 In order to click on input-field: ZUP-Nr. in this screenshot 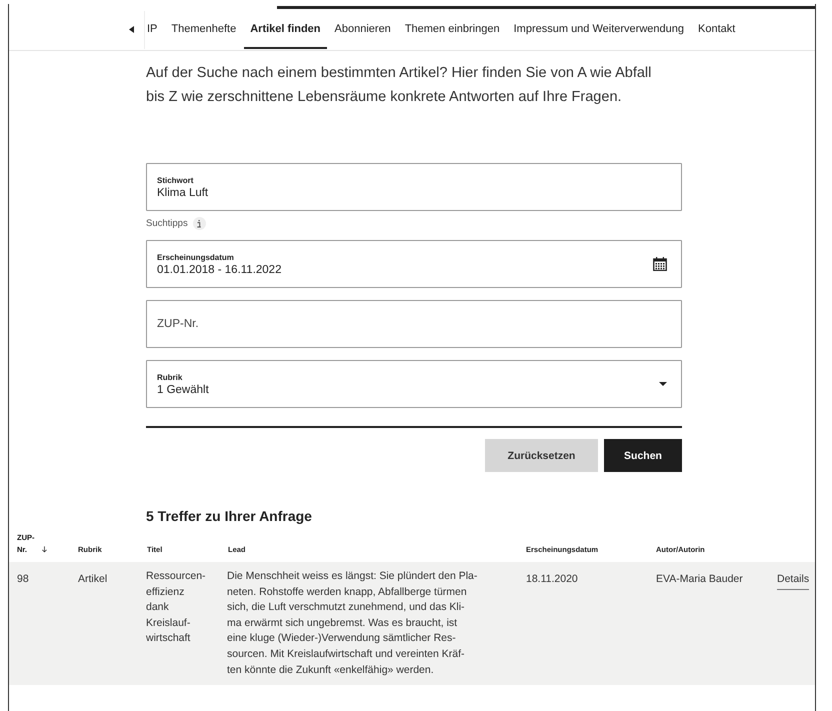, I will do `click(414, 324)`.